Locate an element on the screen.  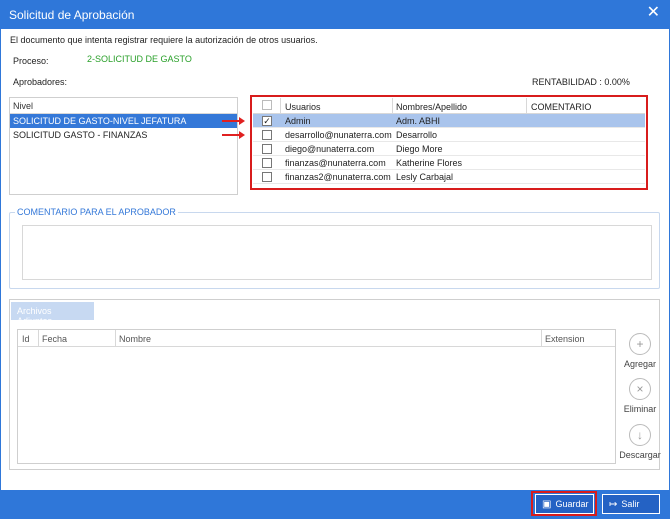
header-fecha: Fecha is located at coordinates (54, 339).